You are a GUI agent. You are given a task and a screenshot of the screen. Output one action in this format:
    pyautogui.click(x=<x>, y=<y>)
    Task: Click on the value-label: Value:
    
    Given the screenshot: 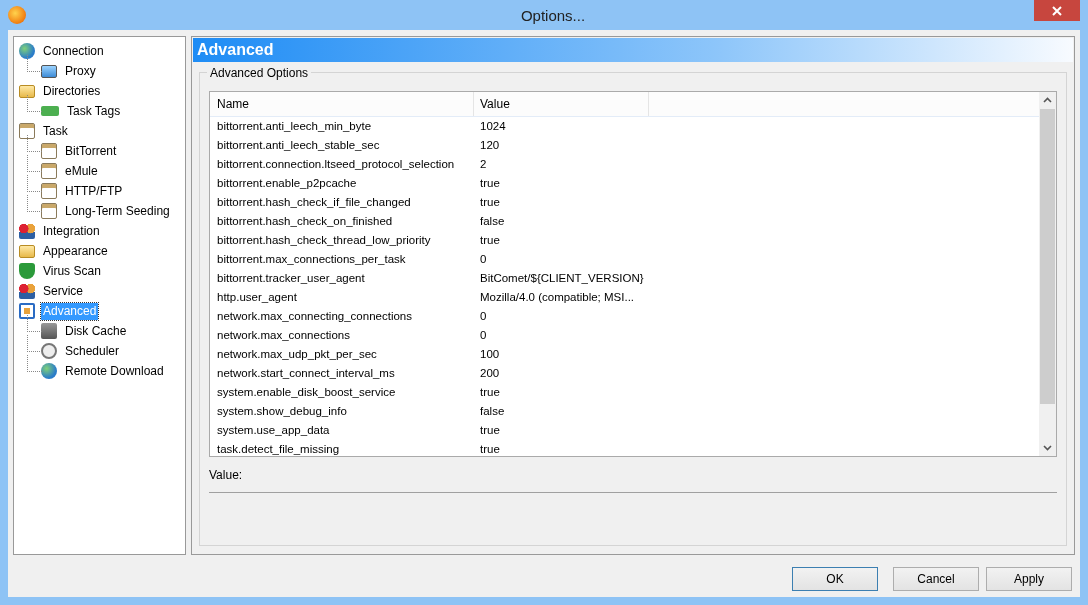 What is the action you would take?
    pyautogui.click(x=226, y=475)
    